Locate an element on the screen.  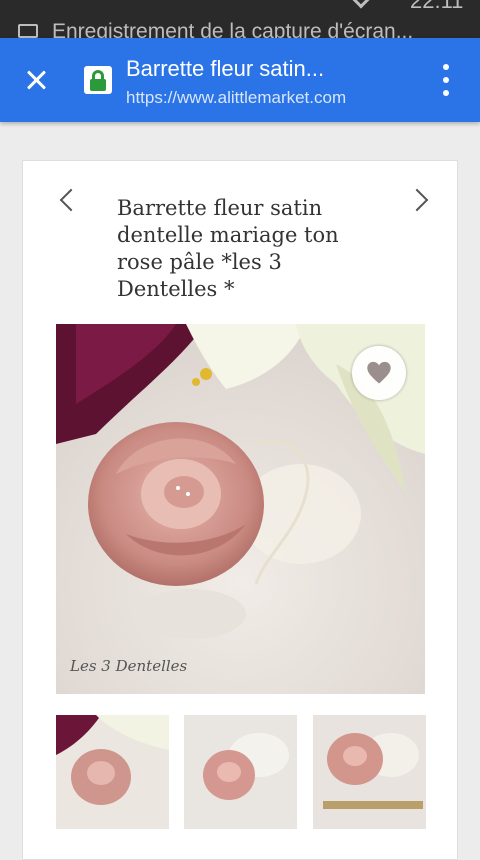
url-text: https://www.alittlemarket.com is located at coordinates (236, 98).